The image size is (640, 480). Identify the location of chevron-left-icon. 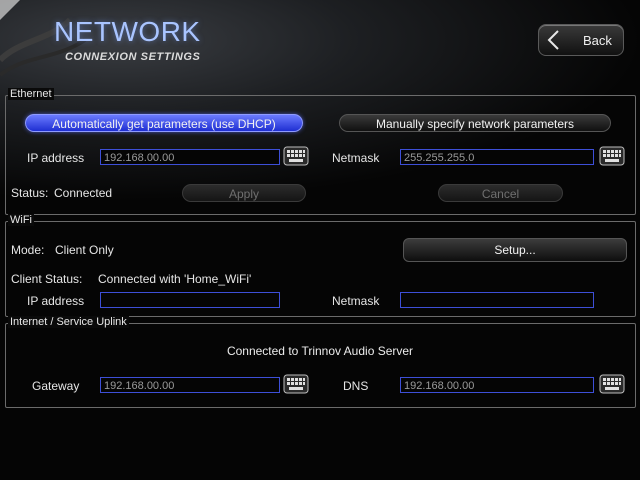
(553, 40).